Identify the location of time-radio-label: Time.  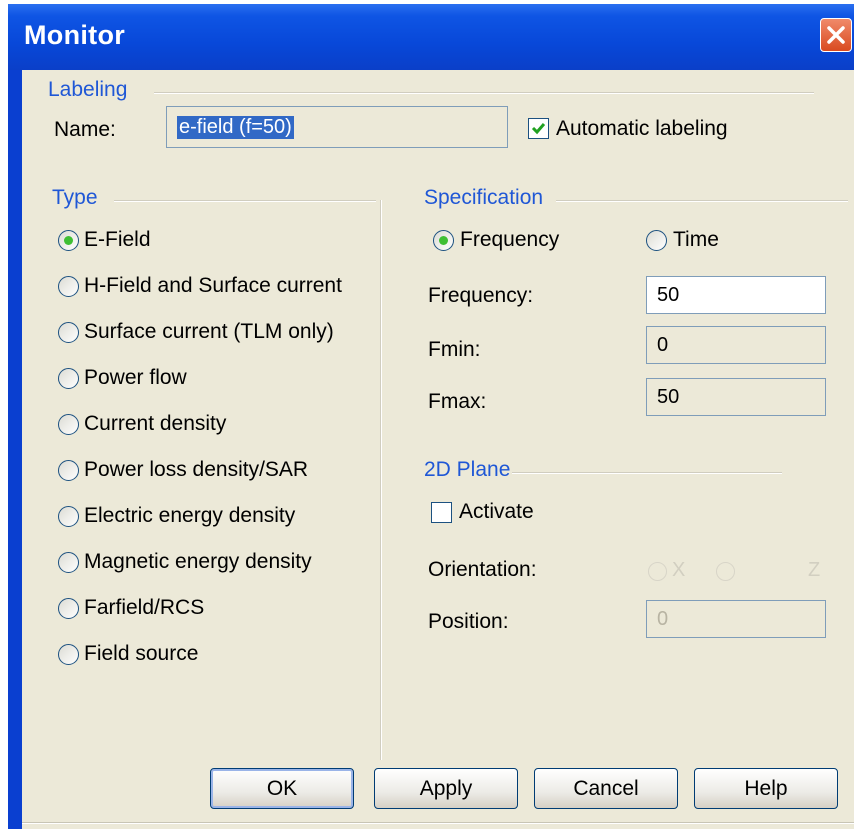
(696, 239).